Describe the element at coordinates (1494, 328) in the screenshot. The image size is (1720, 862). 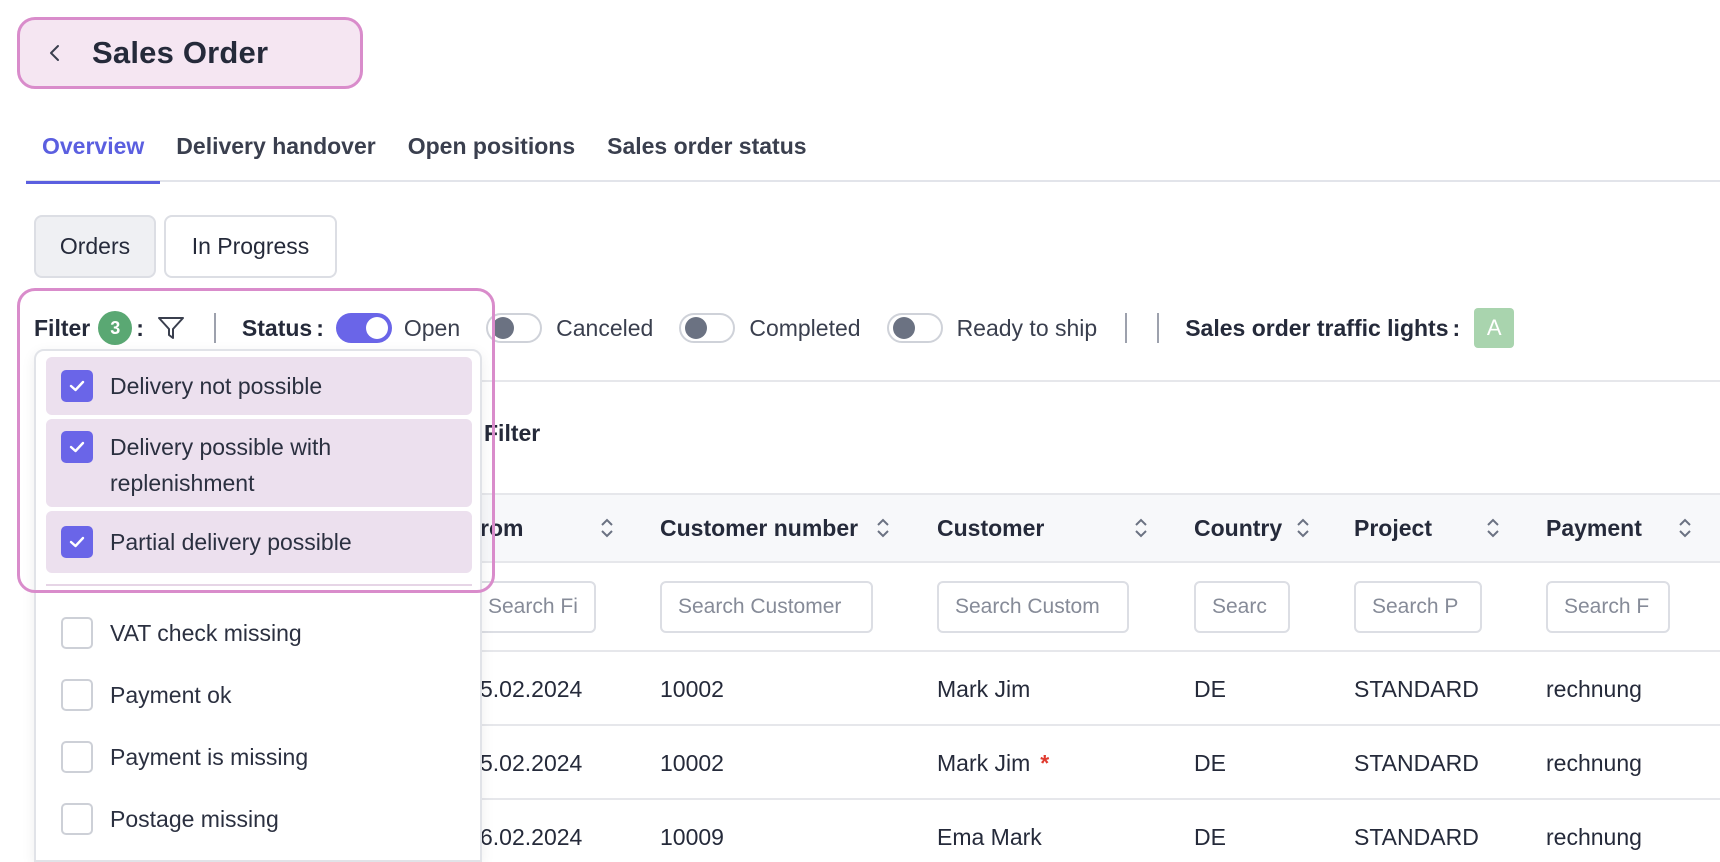
I see `traffic-light-badge: A` at that location.